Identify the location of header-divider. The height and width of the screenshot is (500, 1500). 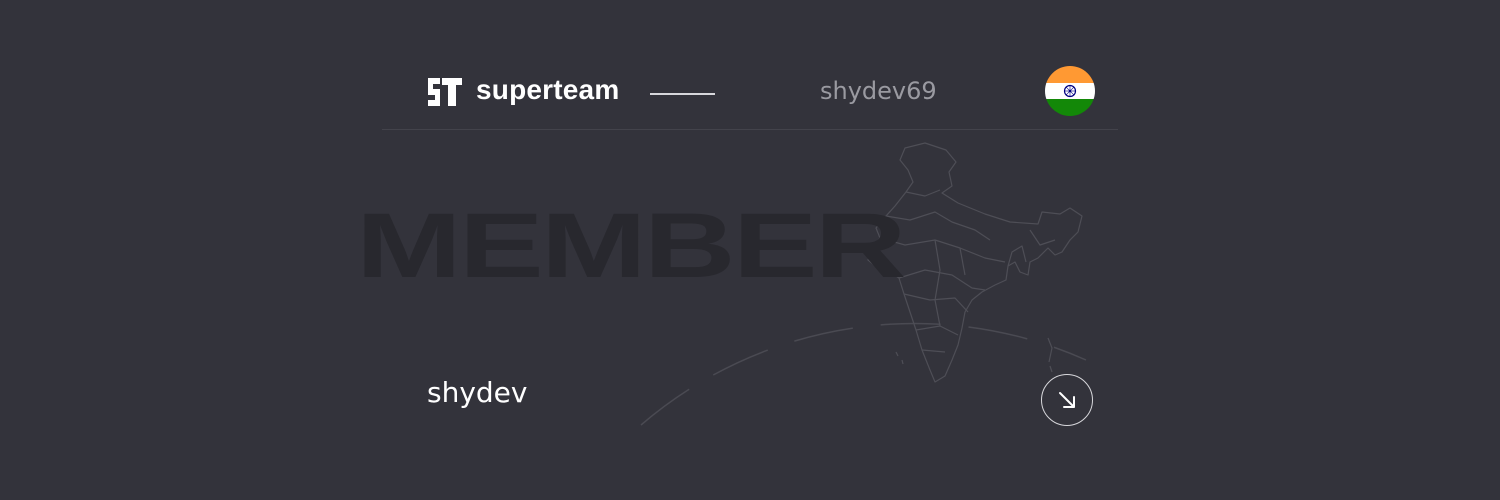
(750, 129).